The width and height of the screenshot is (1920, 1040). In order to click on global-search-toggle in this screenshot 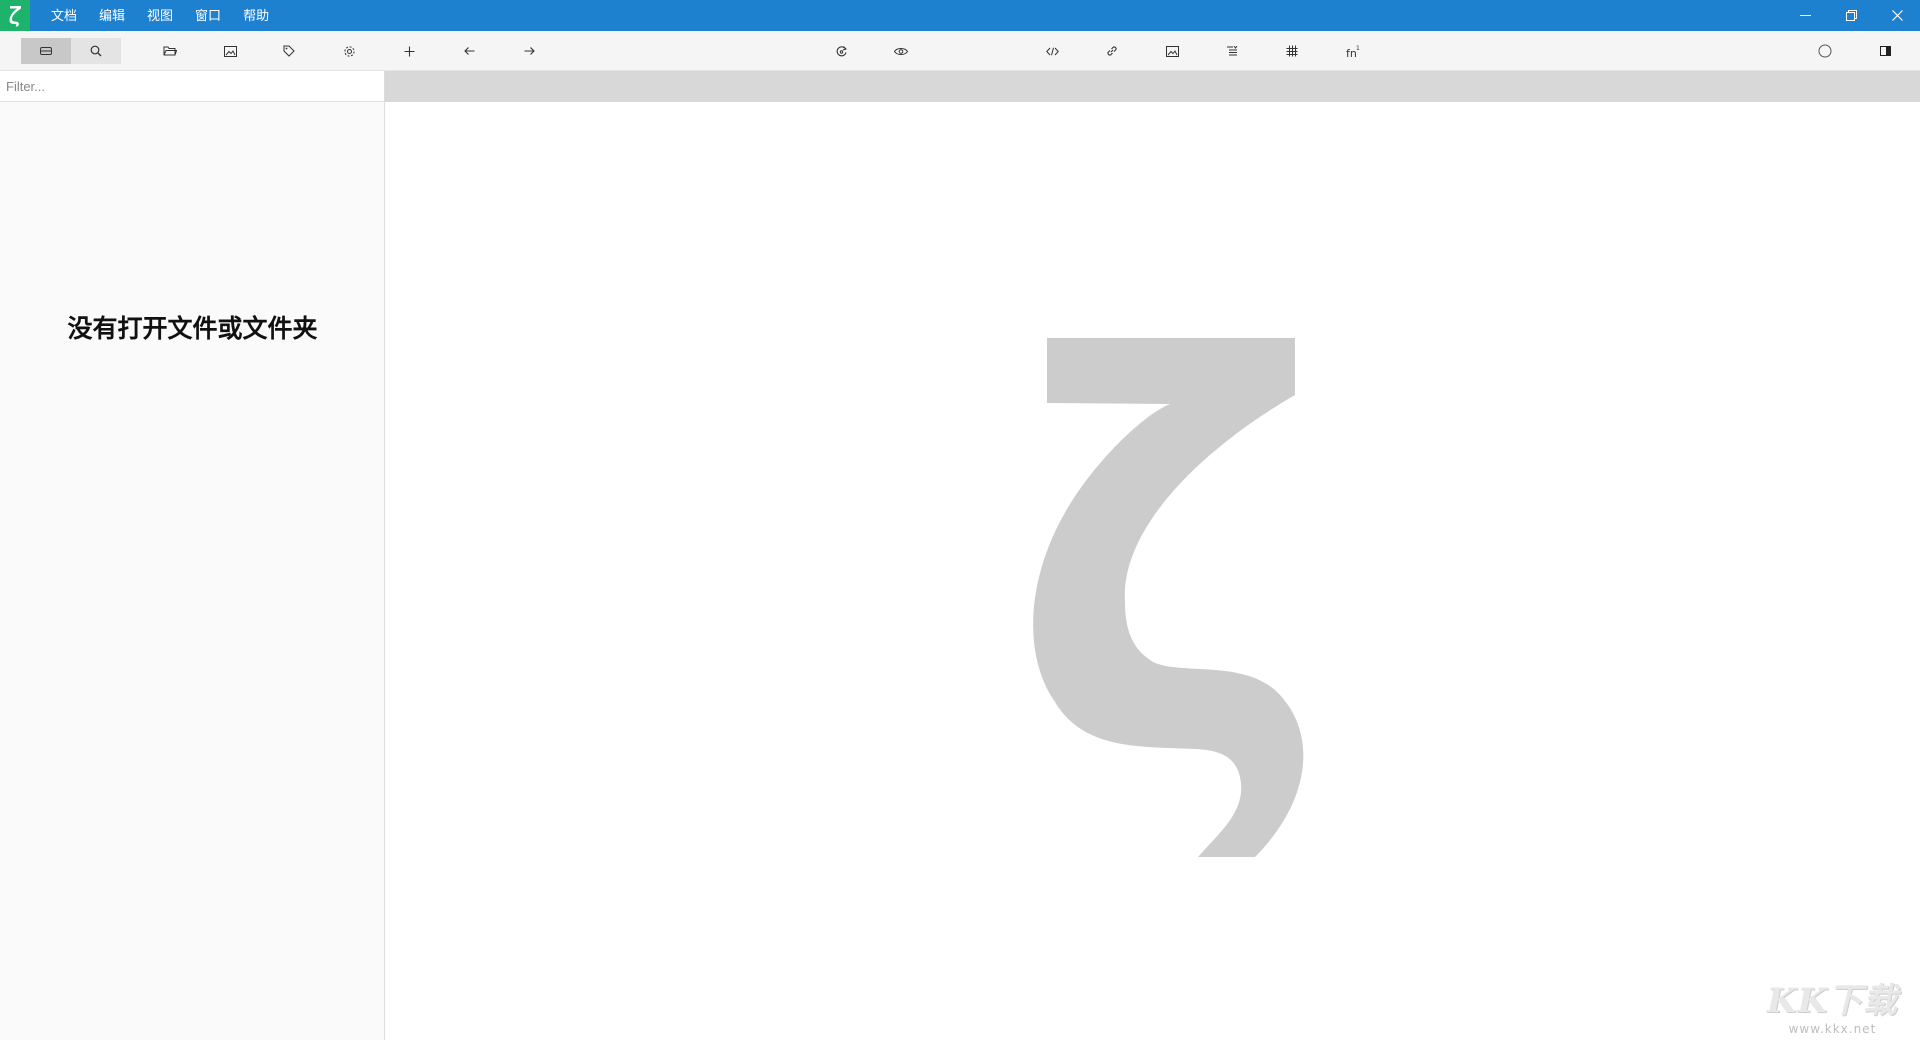, I will do `click(96, 51)`.